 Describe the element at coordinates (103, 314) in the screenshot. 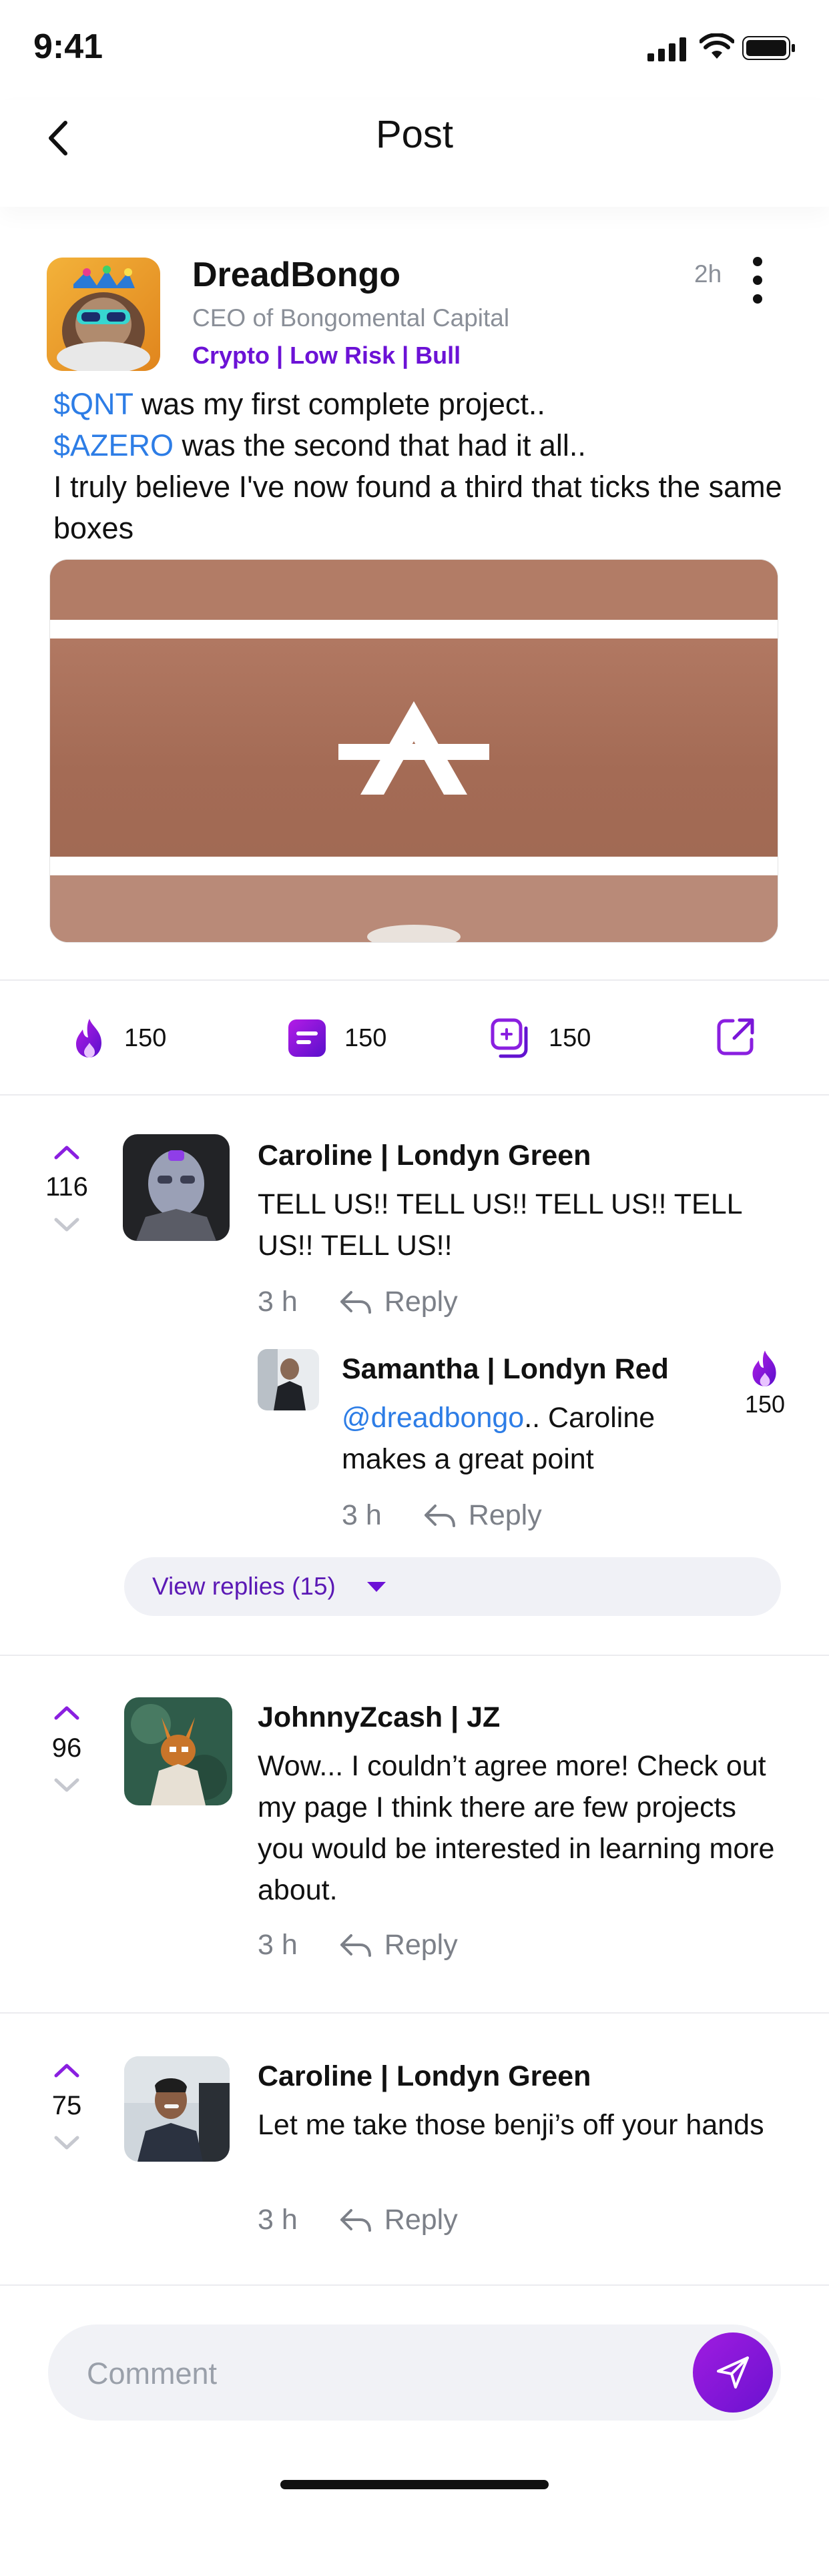

I see `author-avatar` at that location.